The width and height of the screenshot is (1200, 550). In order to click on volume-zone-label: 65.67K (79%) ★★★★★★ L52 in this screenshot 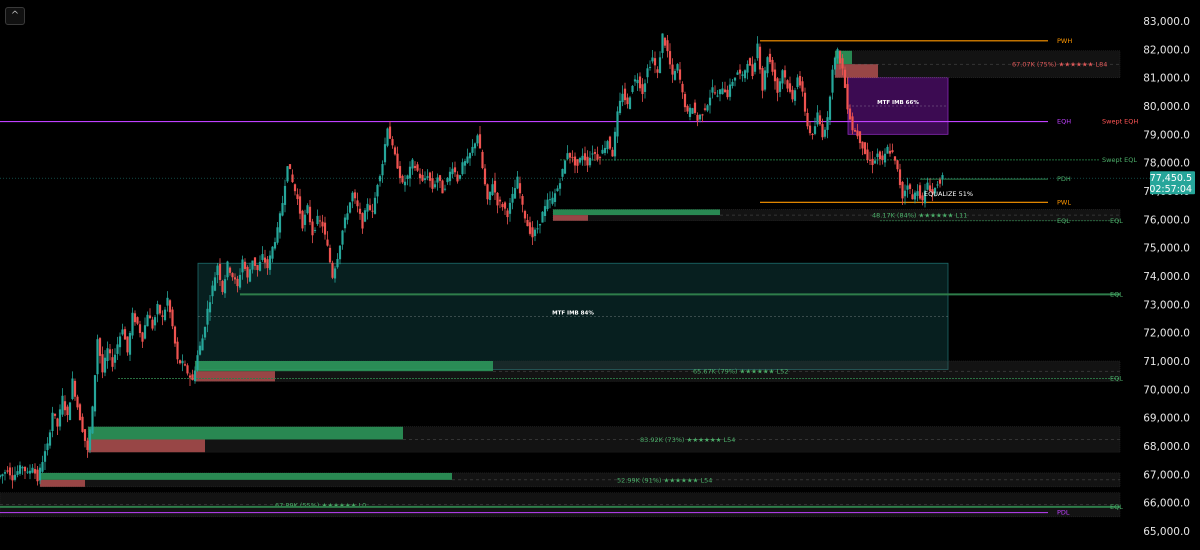, I will do `click(740, 372)`.